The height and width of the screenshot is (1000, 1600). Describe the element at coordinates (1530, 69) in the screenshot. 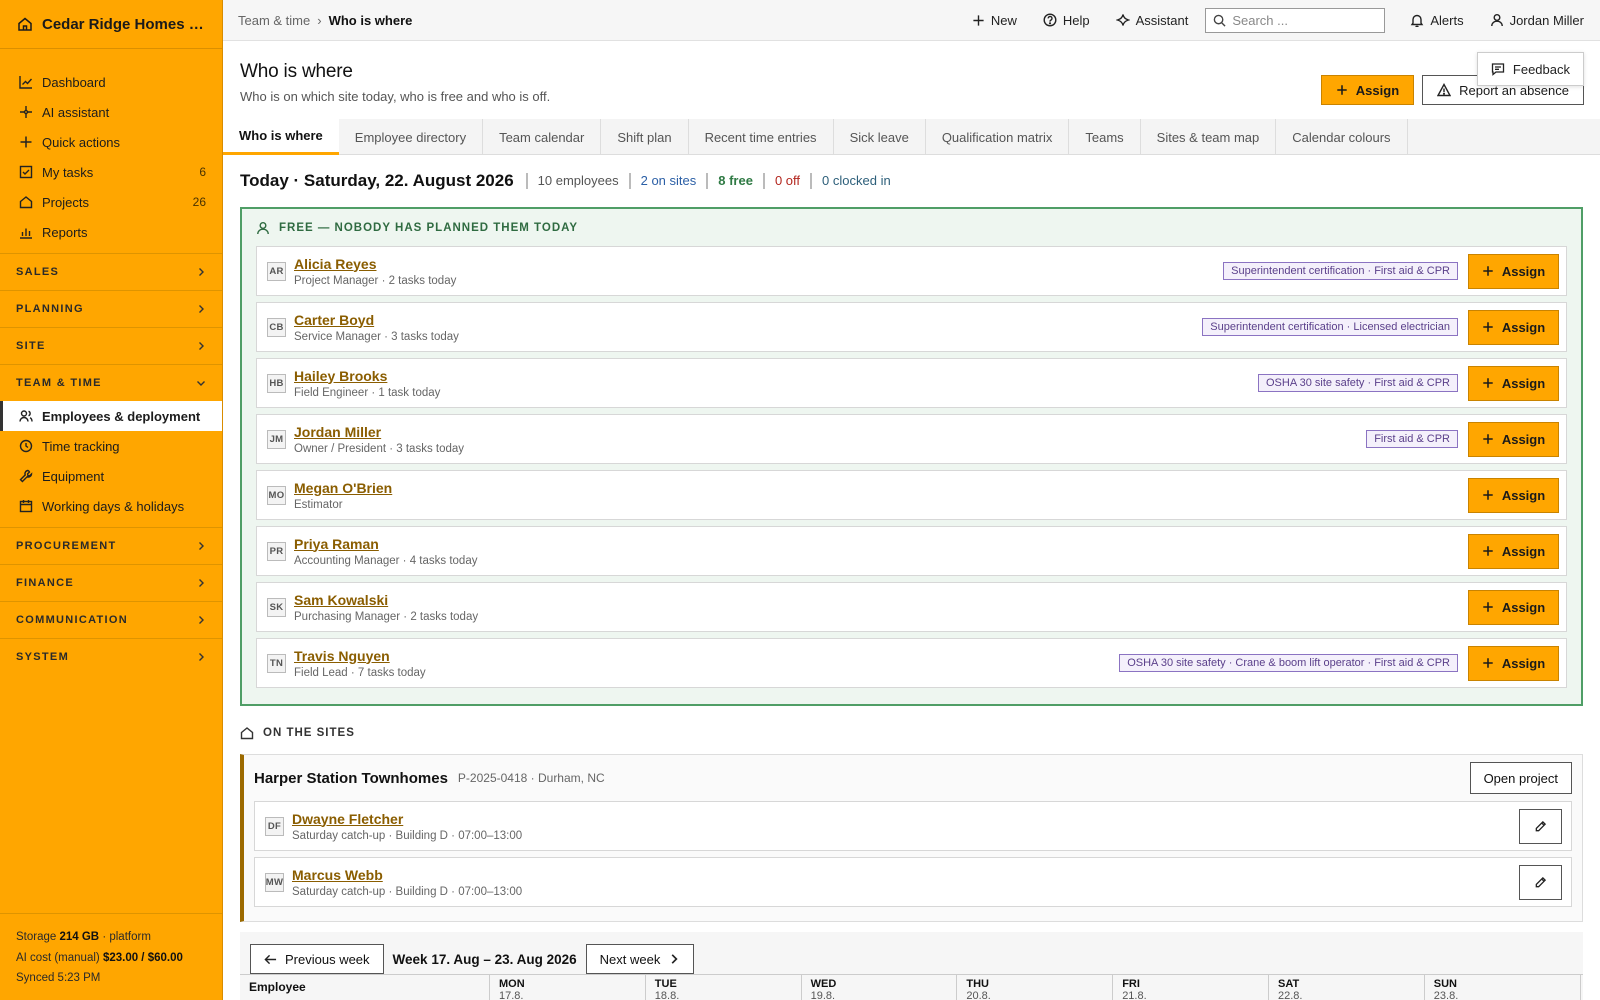

I see `feedback-button: Feedback` at that location.